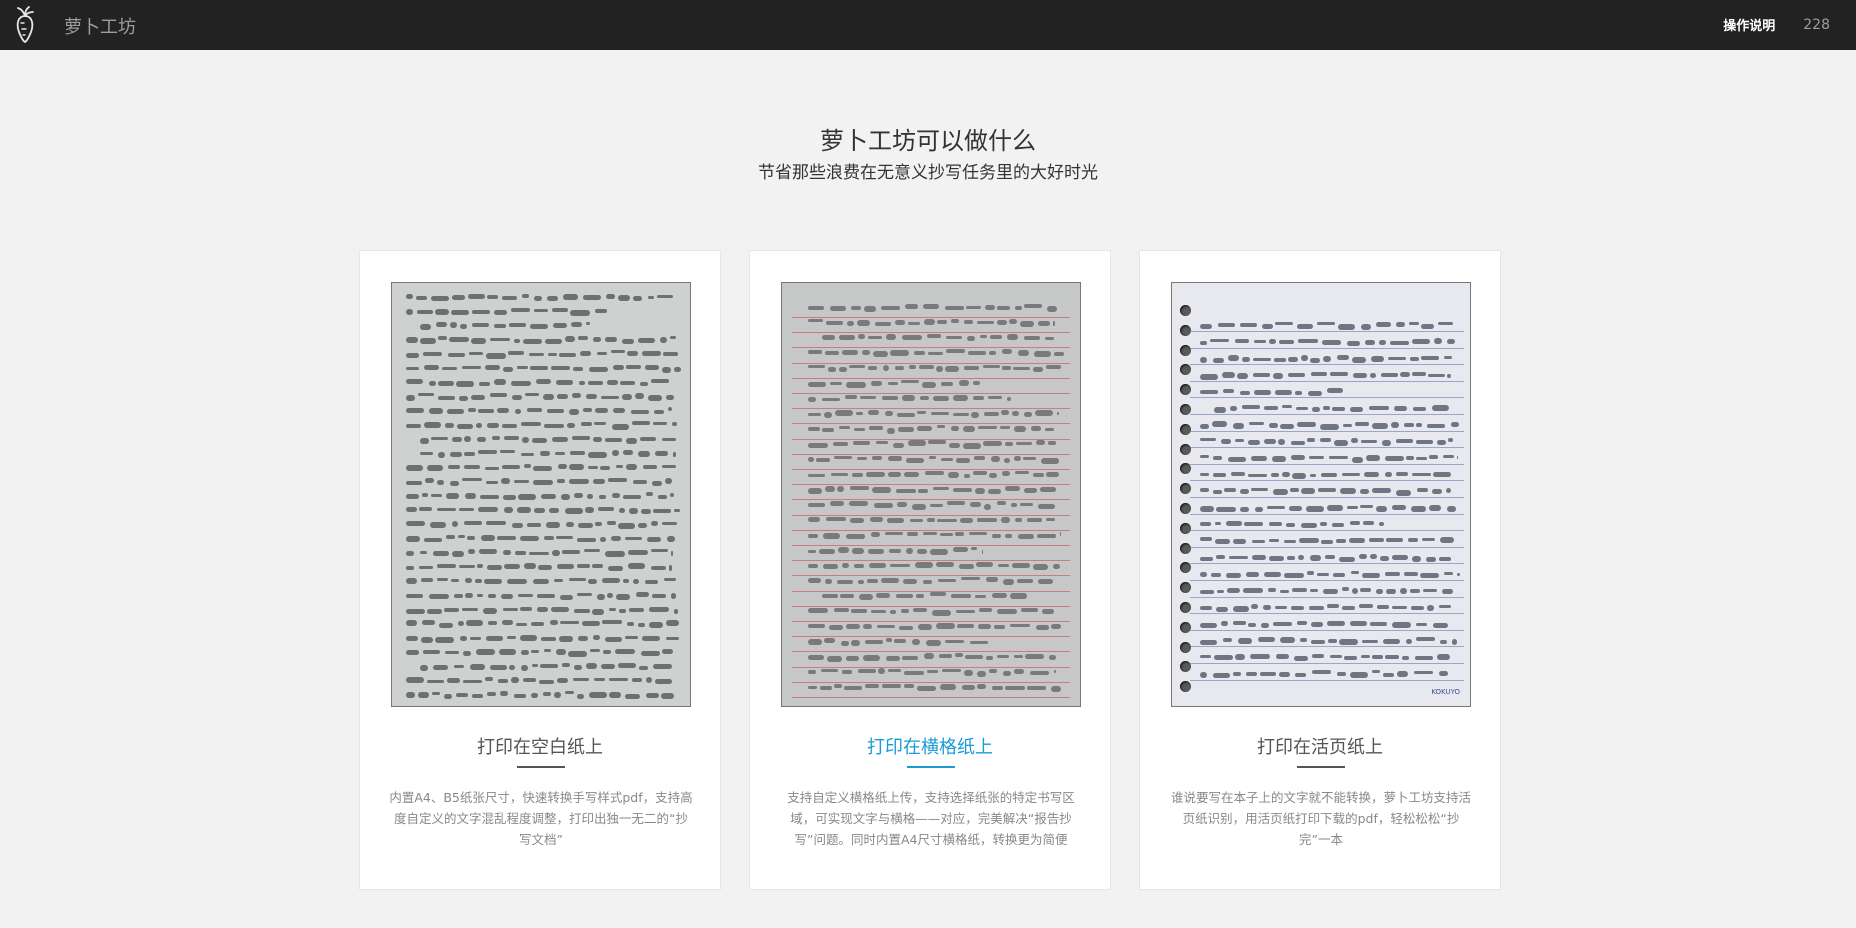 Image resolution: width=1856 pixels, height=928 pixels. I want to click on help-link: 操作说明, so click(1749, 24).